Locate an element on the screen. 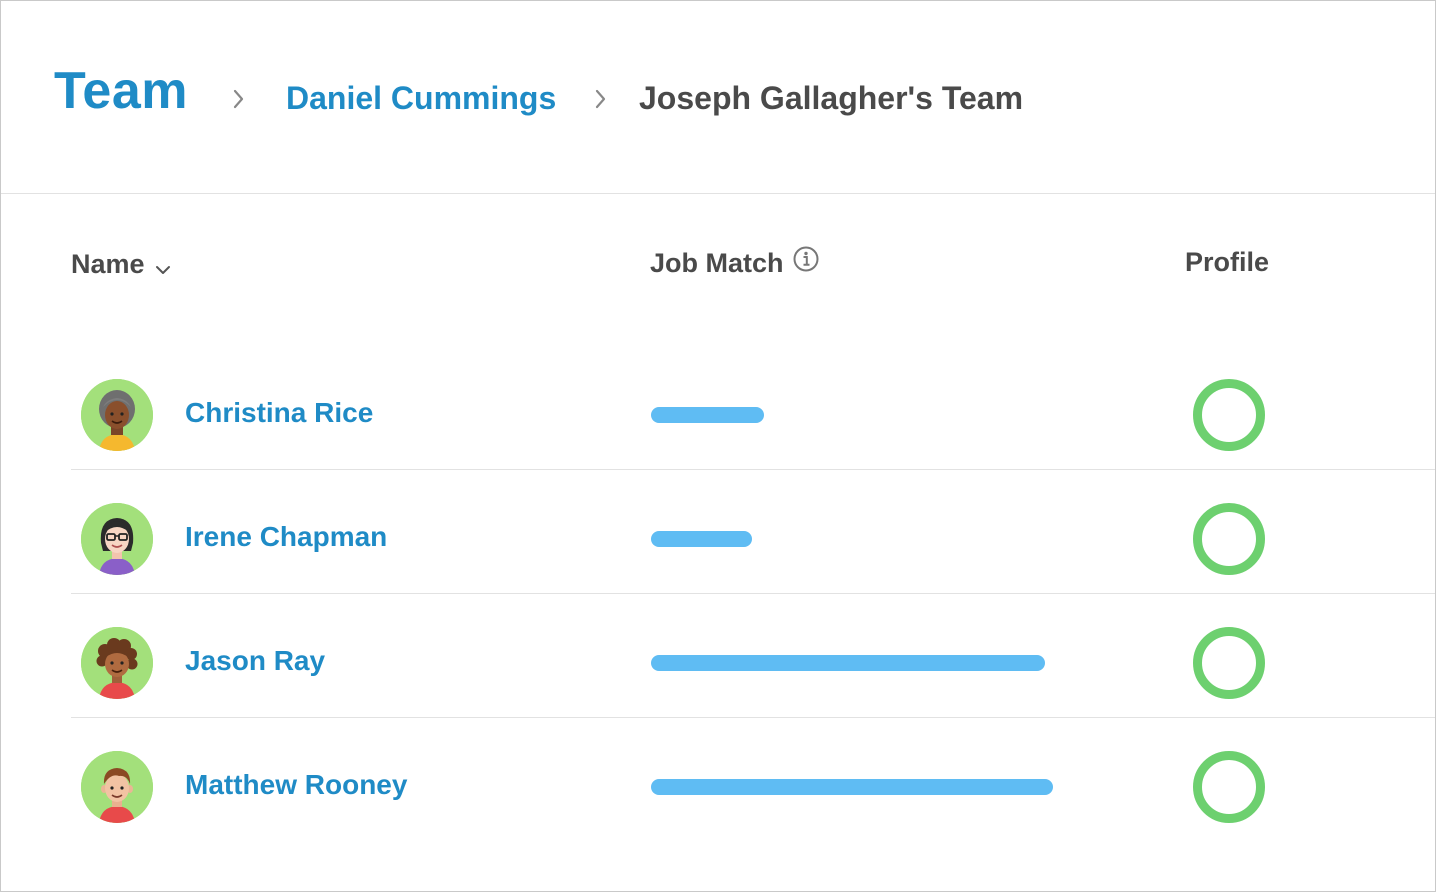 This screenshot has width=1436, height=892. breadcrumb-manager-link: Daniel Cummings is located at coordinates (421, 98).